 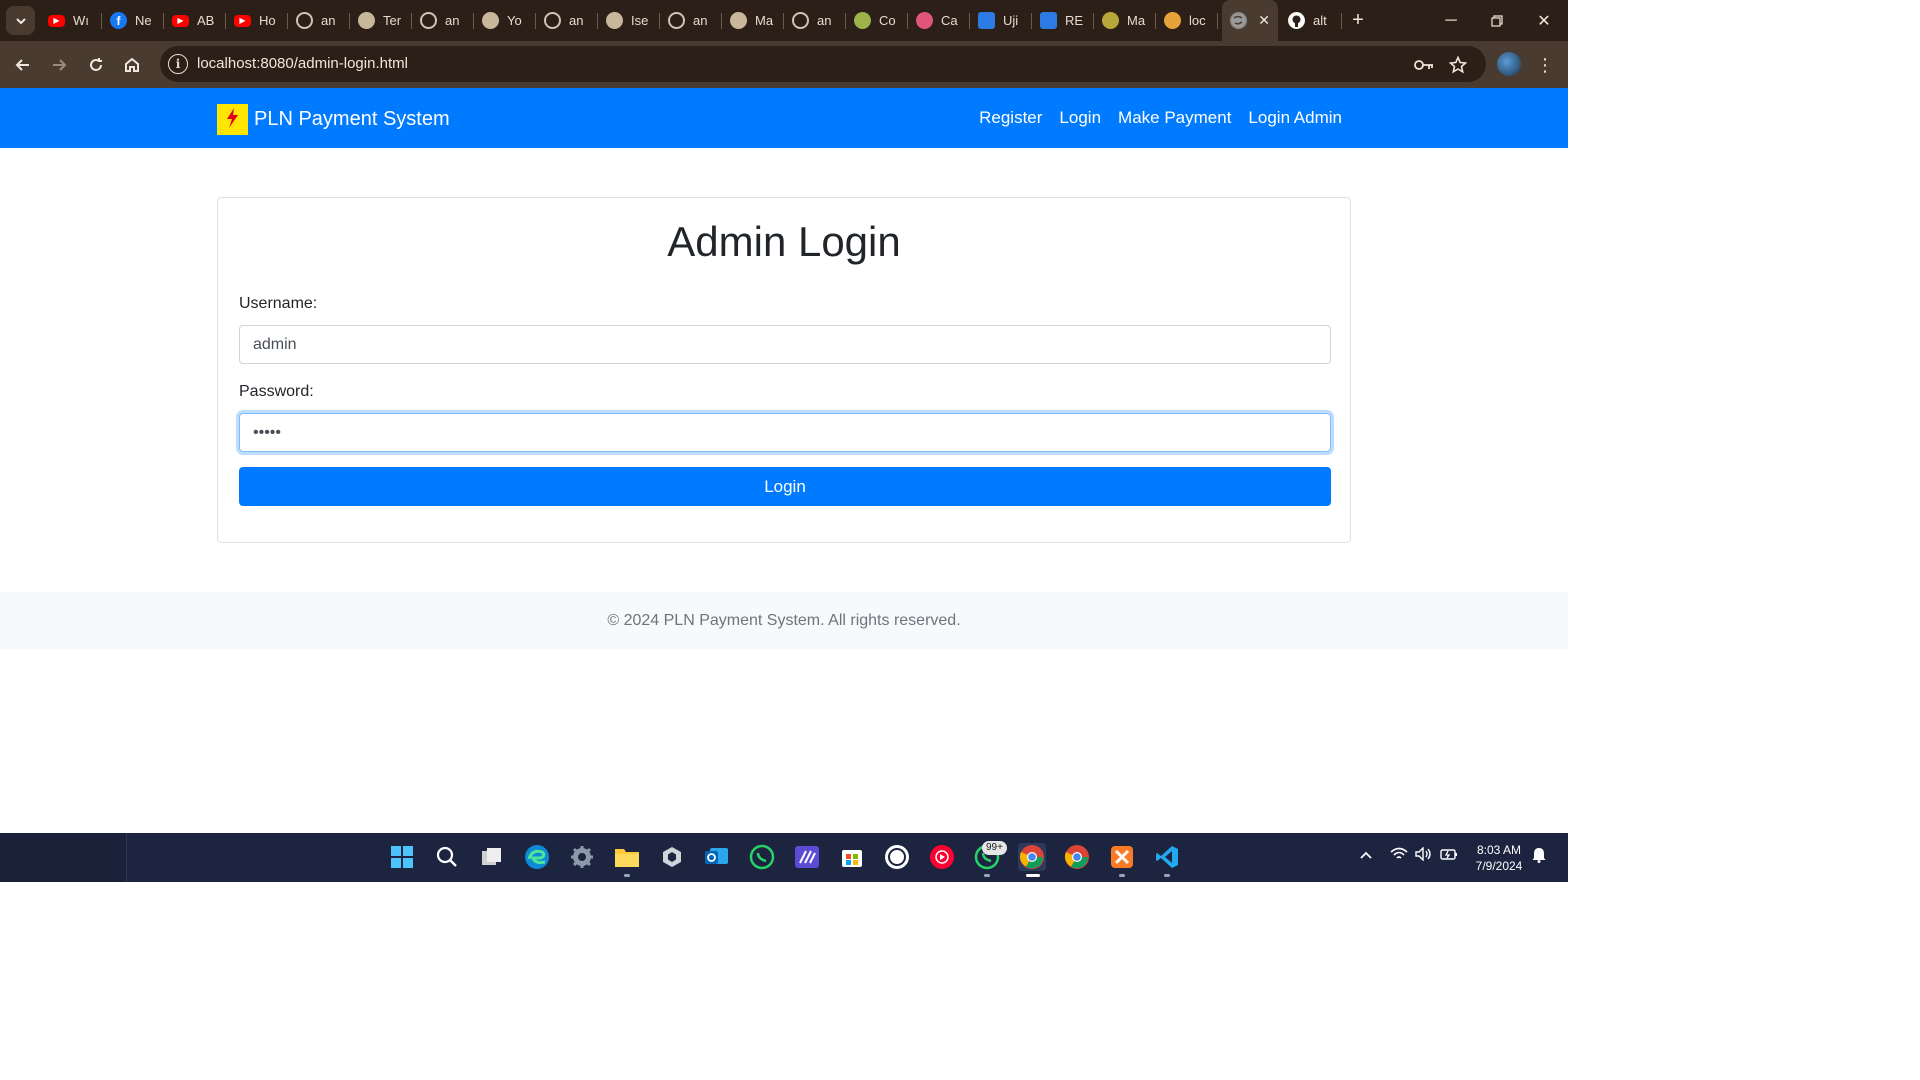 I want to click on info-icon: i, so click(x=178, y=64).